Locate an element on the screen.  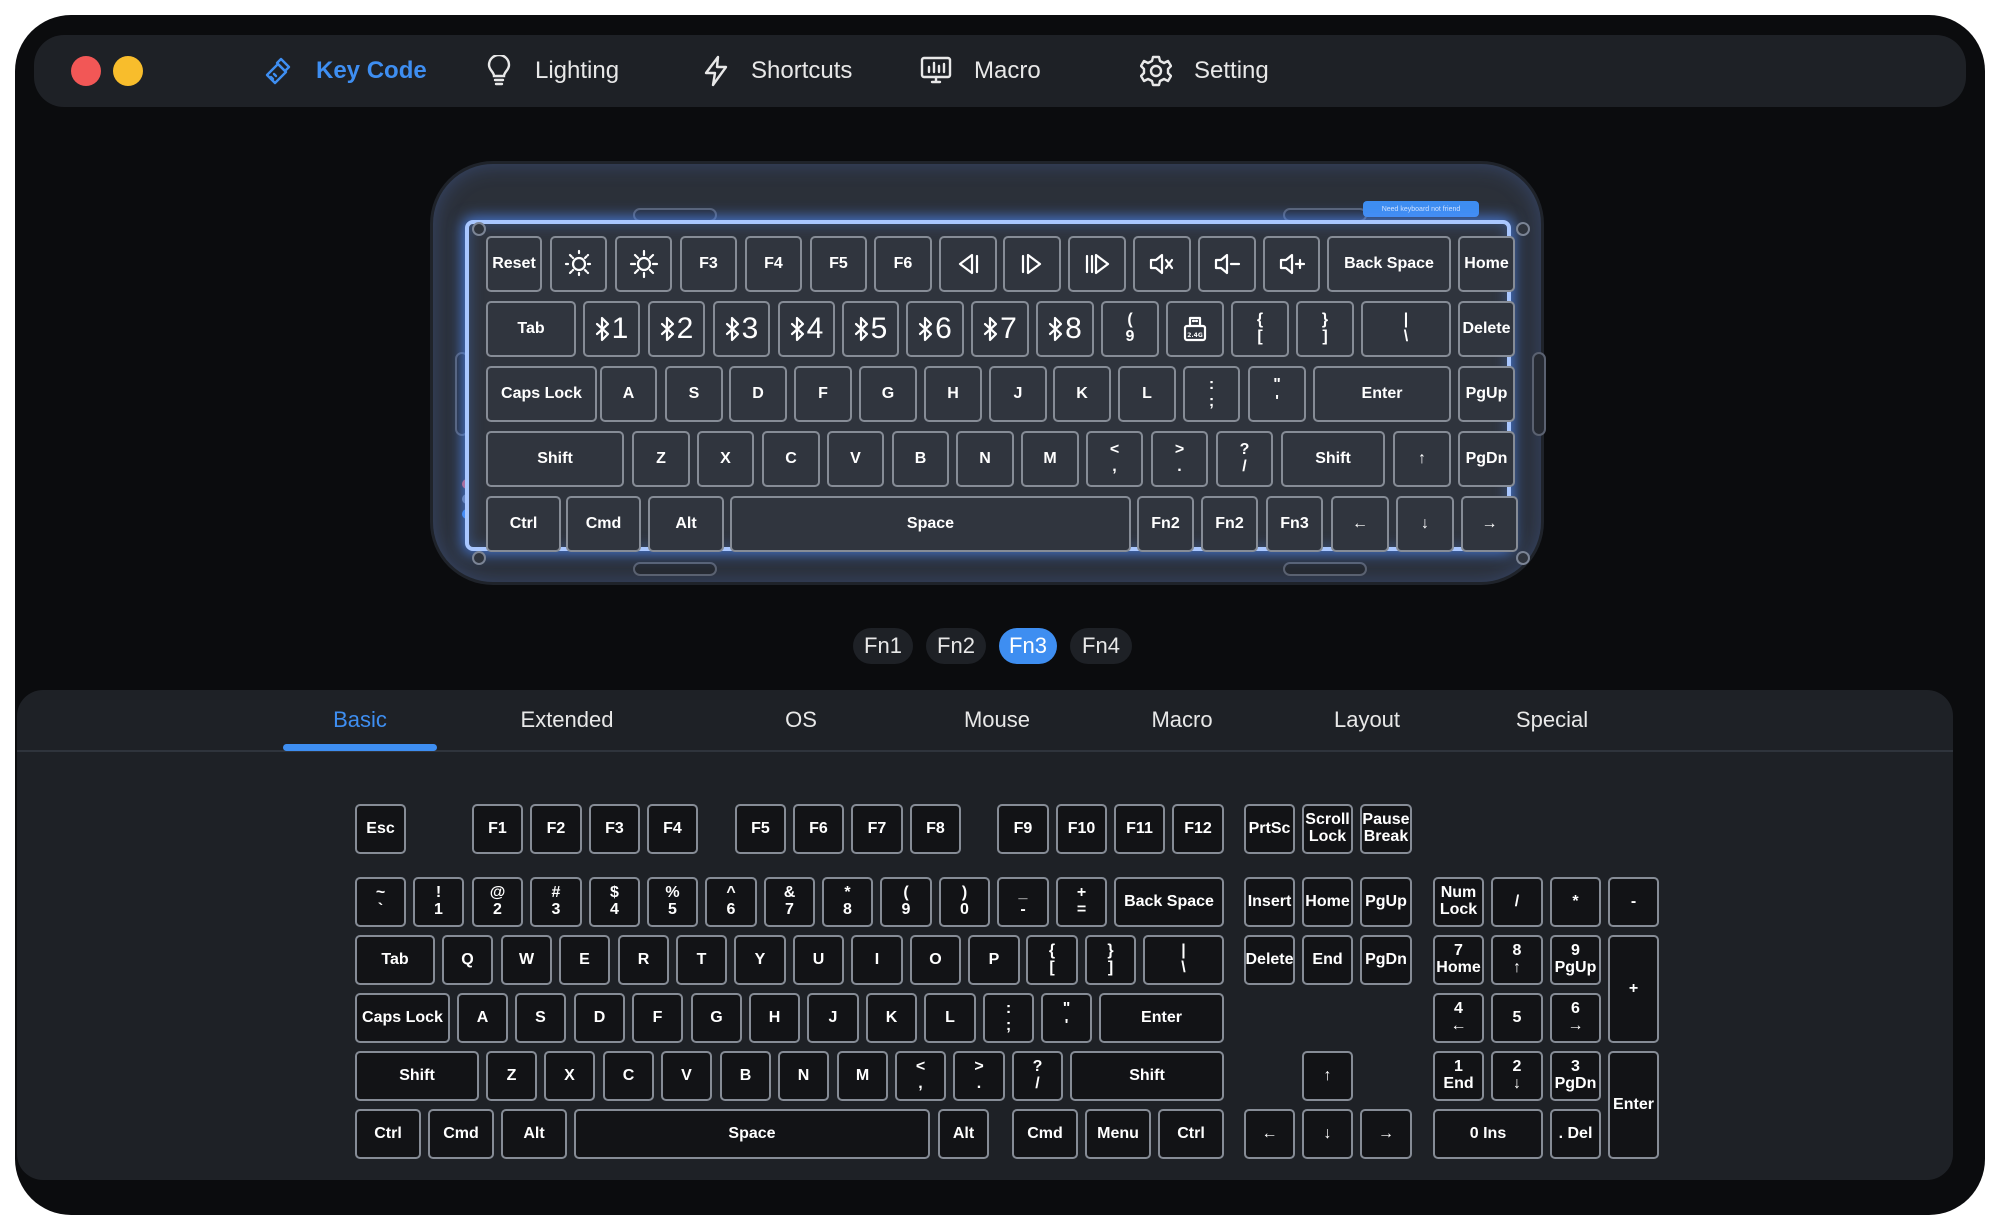
palette-key-f5: F5 is located at coordinates (760, 829).